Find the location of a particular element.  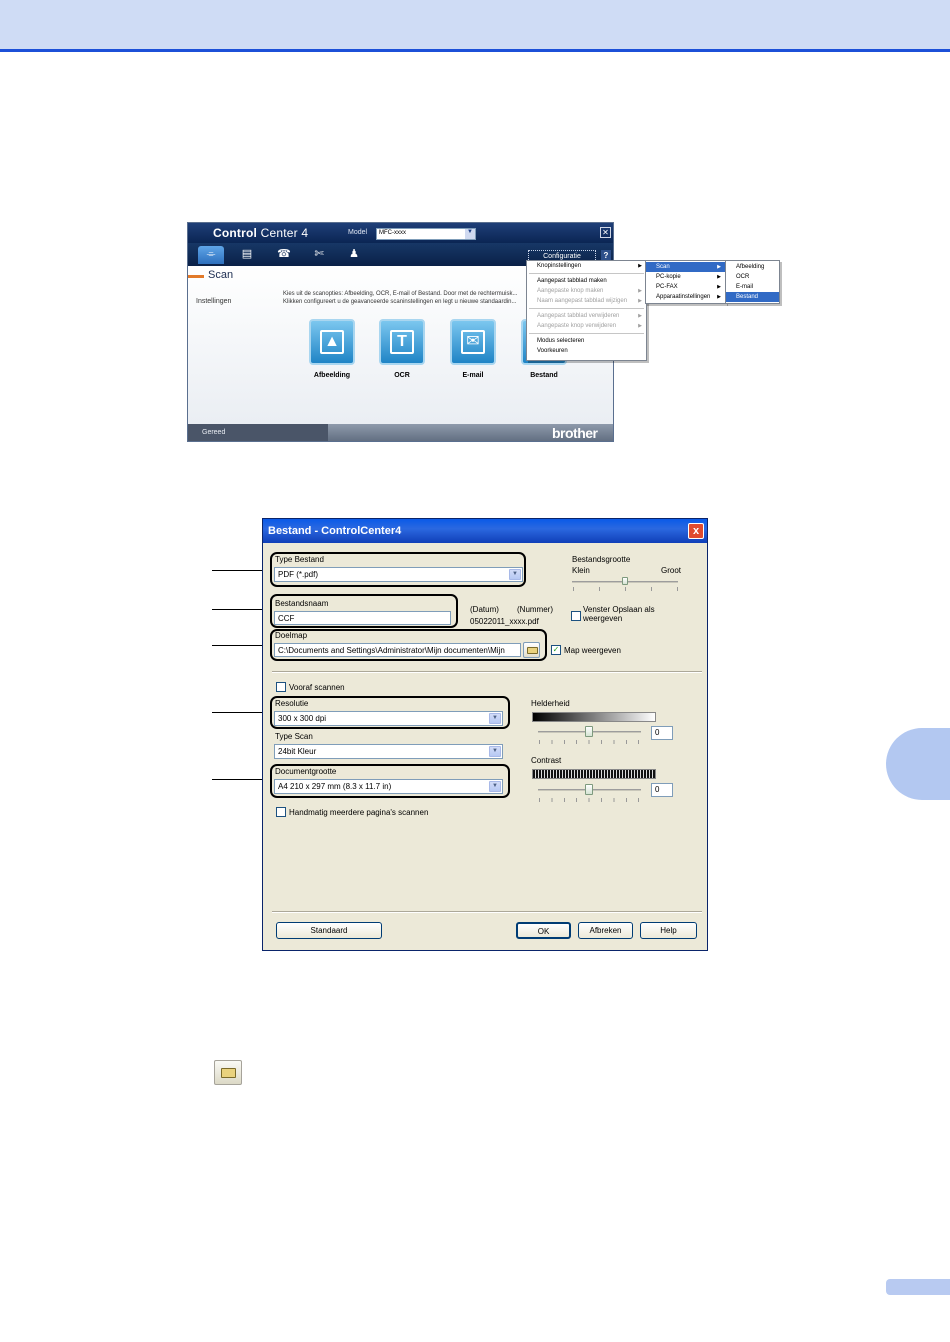

brother-logo: brother is located at coordinates (575, 433).